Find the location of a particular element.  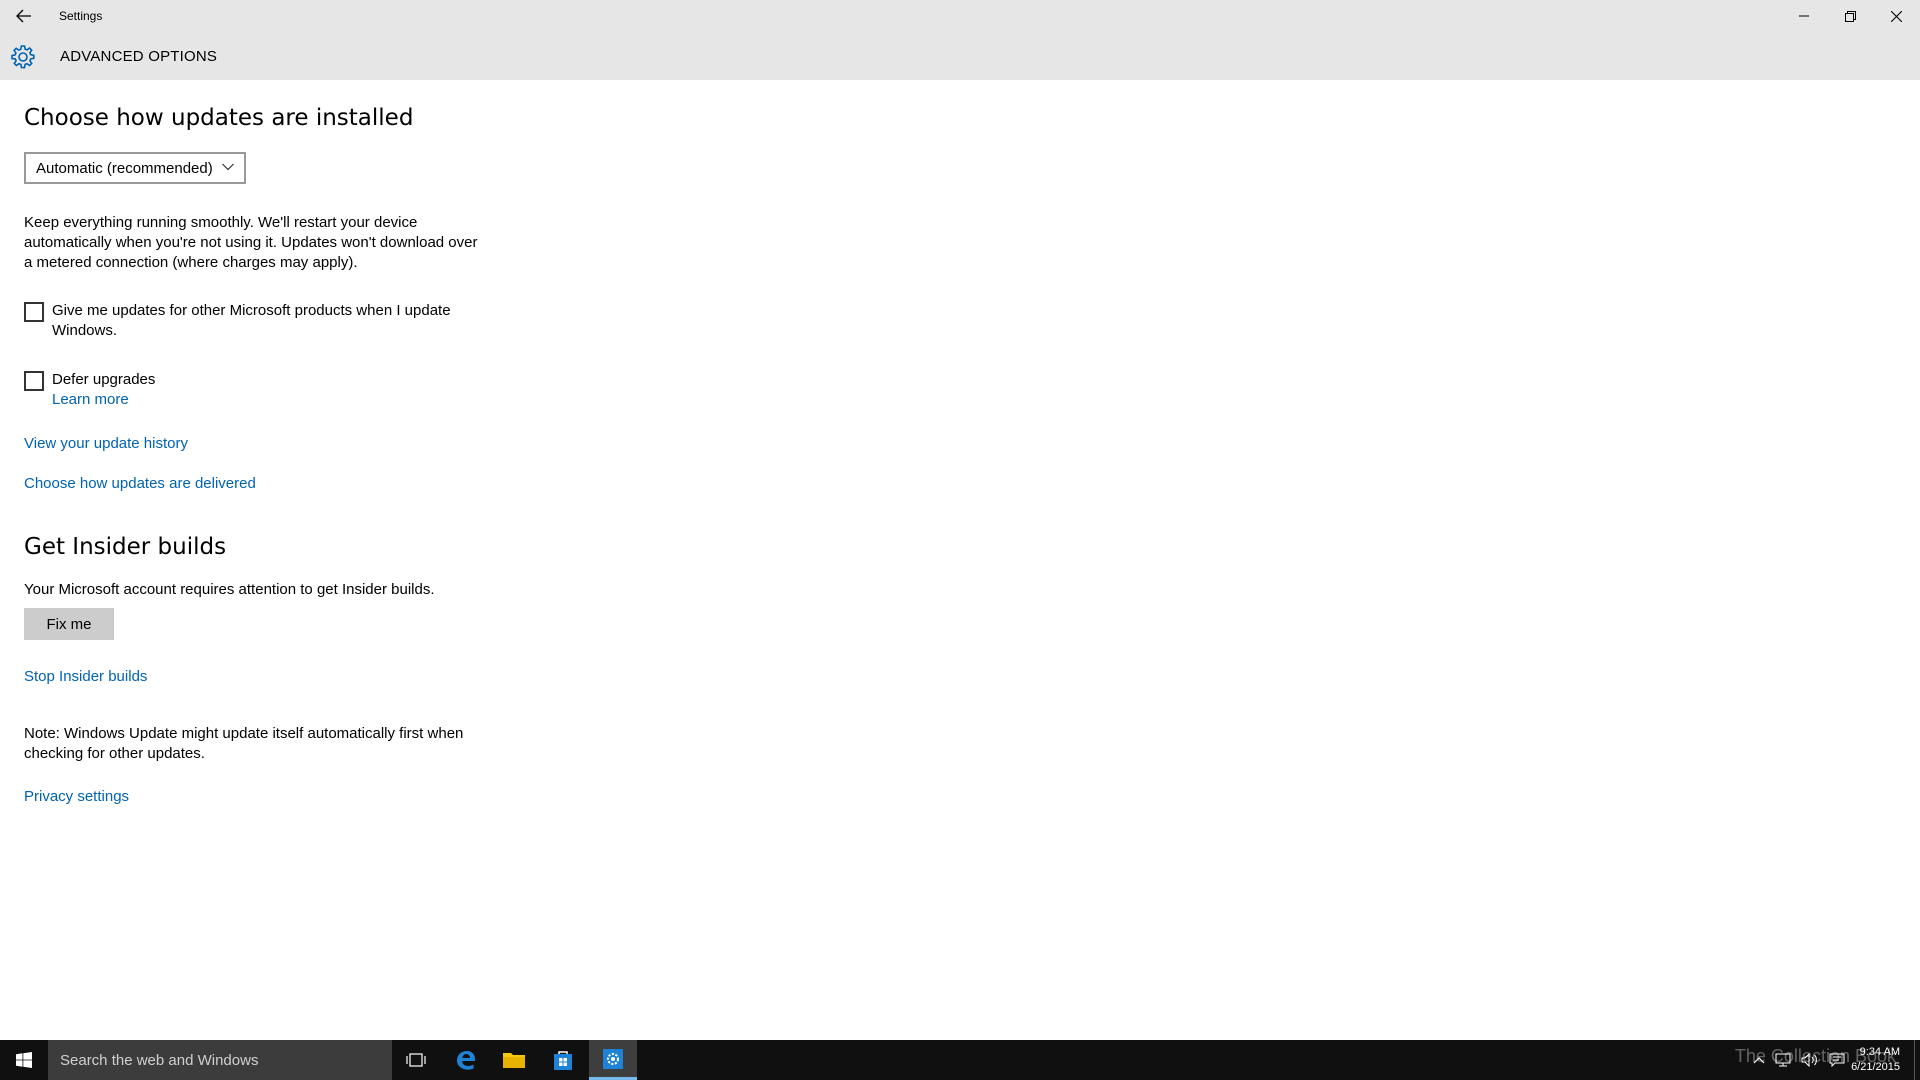

defer-upgrades-checkbox is located at coordinates (34, 381).